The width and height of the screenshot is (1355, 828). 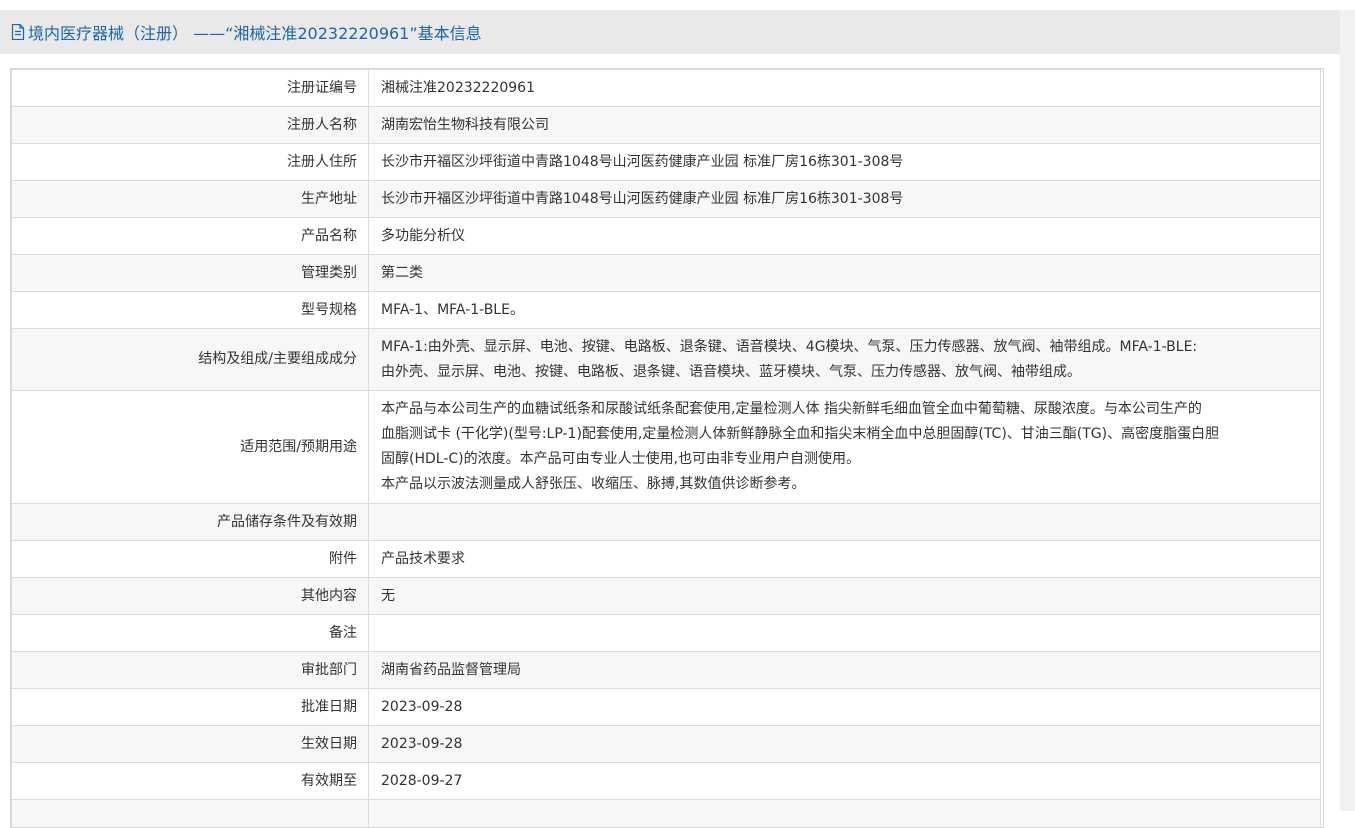 I want to click on table-row: 注册证编号湘械注准20232220961, so click(x=666, y=88).